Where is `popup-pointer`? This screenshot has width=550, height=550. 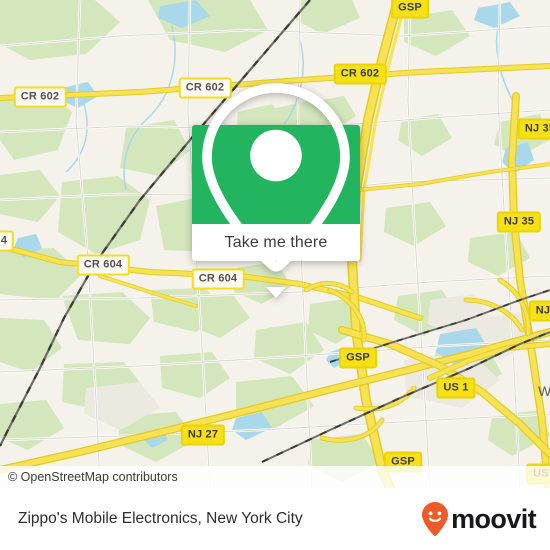 popup-pointer is located at coordinates (276, 292).